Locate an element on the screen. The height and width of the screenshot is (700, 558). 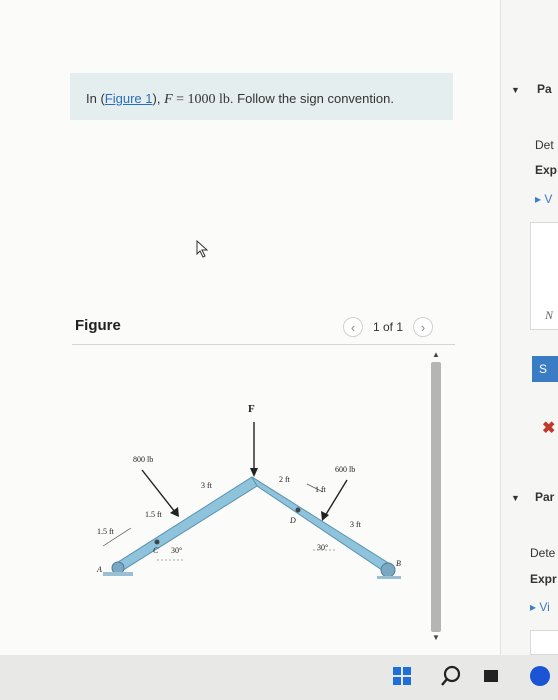
incorrect-x-icon: ✖ is located at coordinates (549, 428).